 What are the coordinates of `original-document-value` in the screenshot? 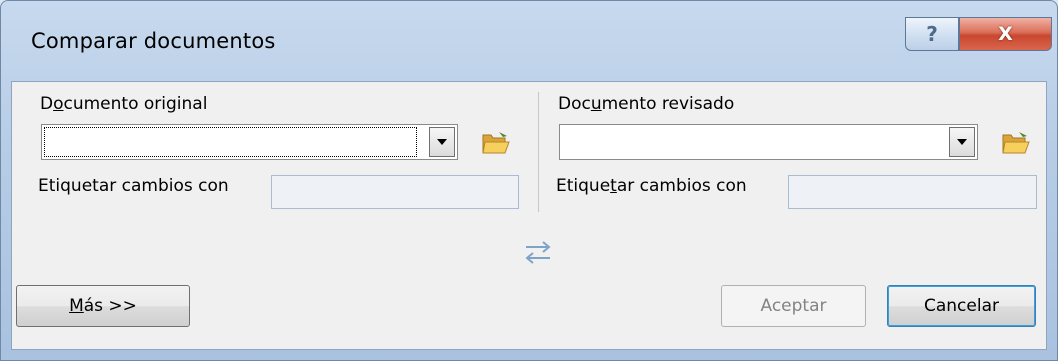 It's located at (230, 142).